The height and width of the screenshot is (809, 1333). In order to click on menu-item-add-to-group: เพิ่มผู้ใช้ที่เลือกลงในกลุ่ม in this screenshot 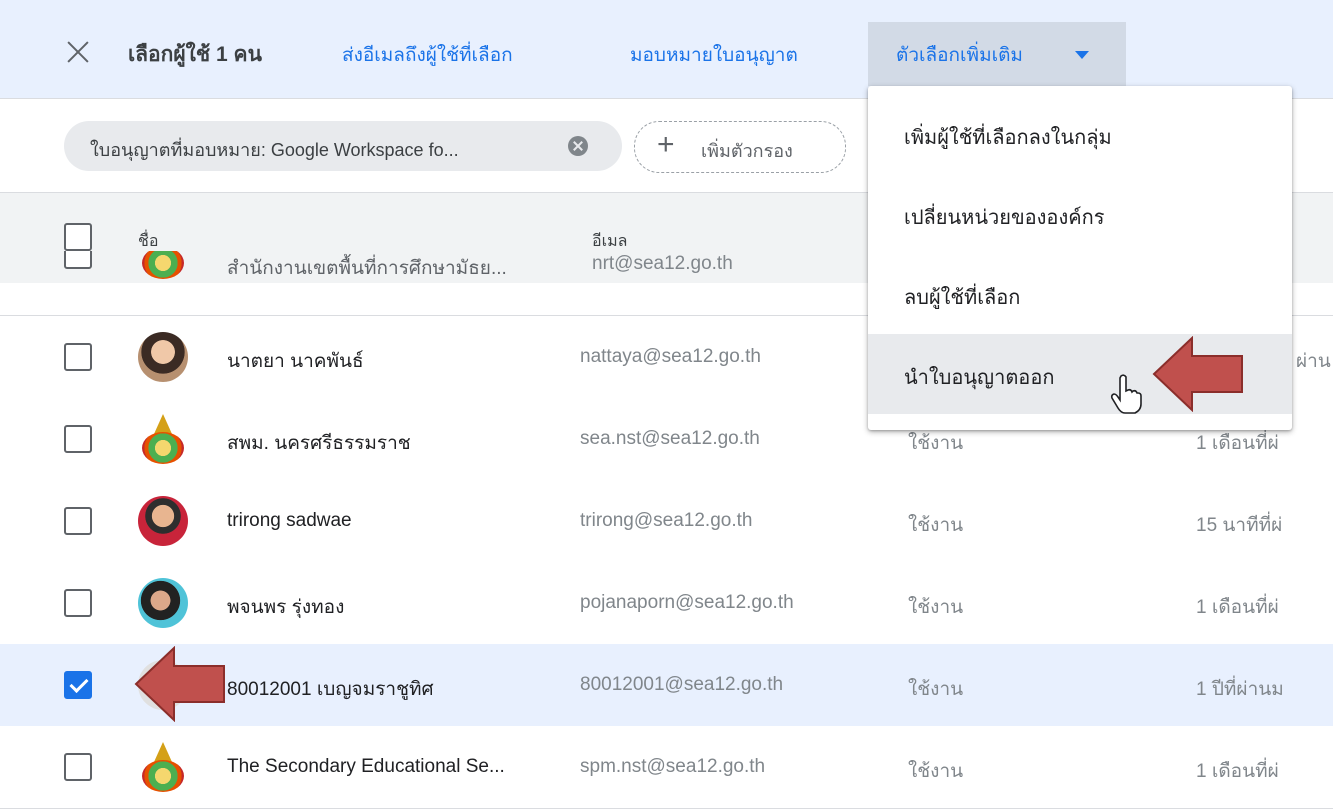, I will do `click(1080, 134)`.